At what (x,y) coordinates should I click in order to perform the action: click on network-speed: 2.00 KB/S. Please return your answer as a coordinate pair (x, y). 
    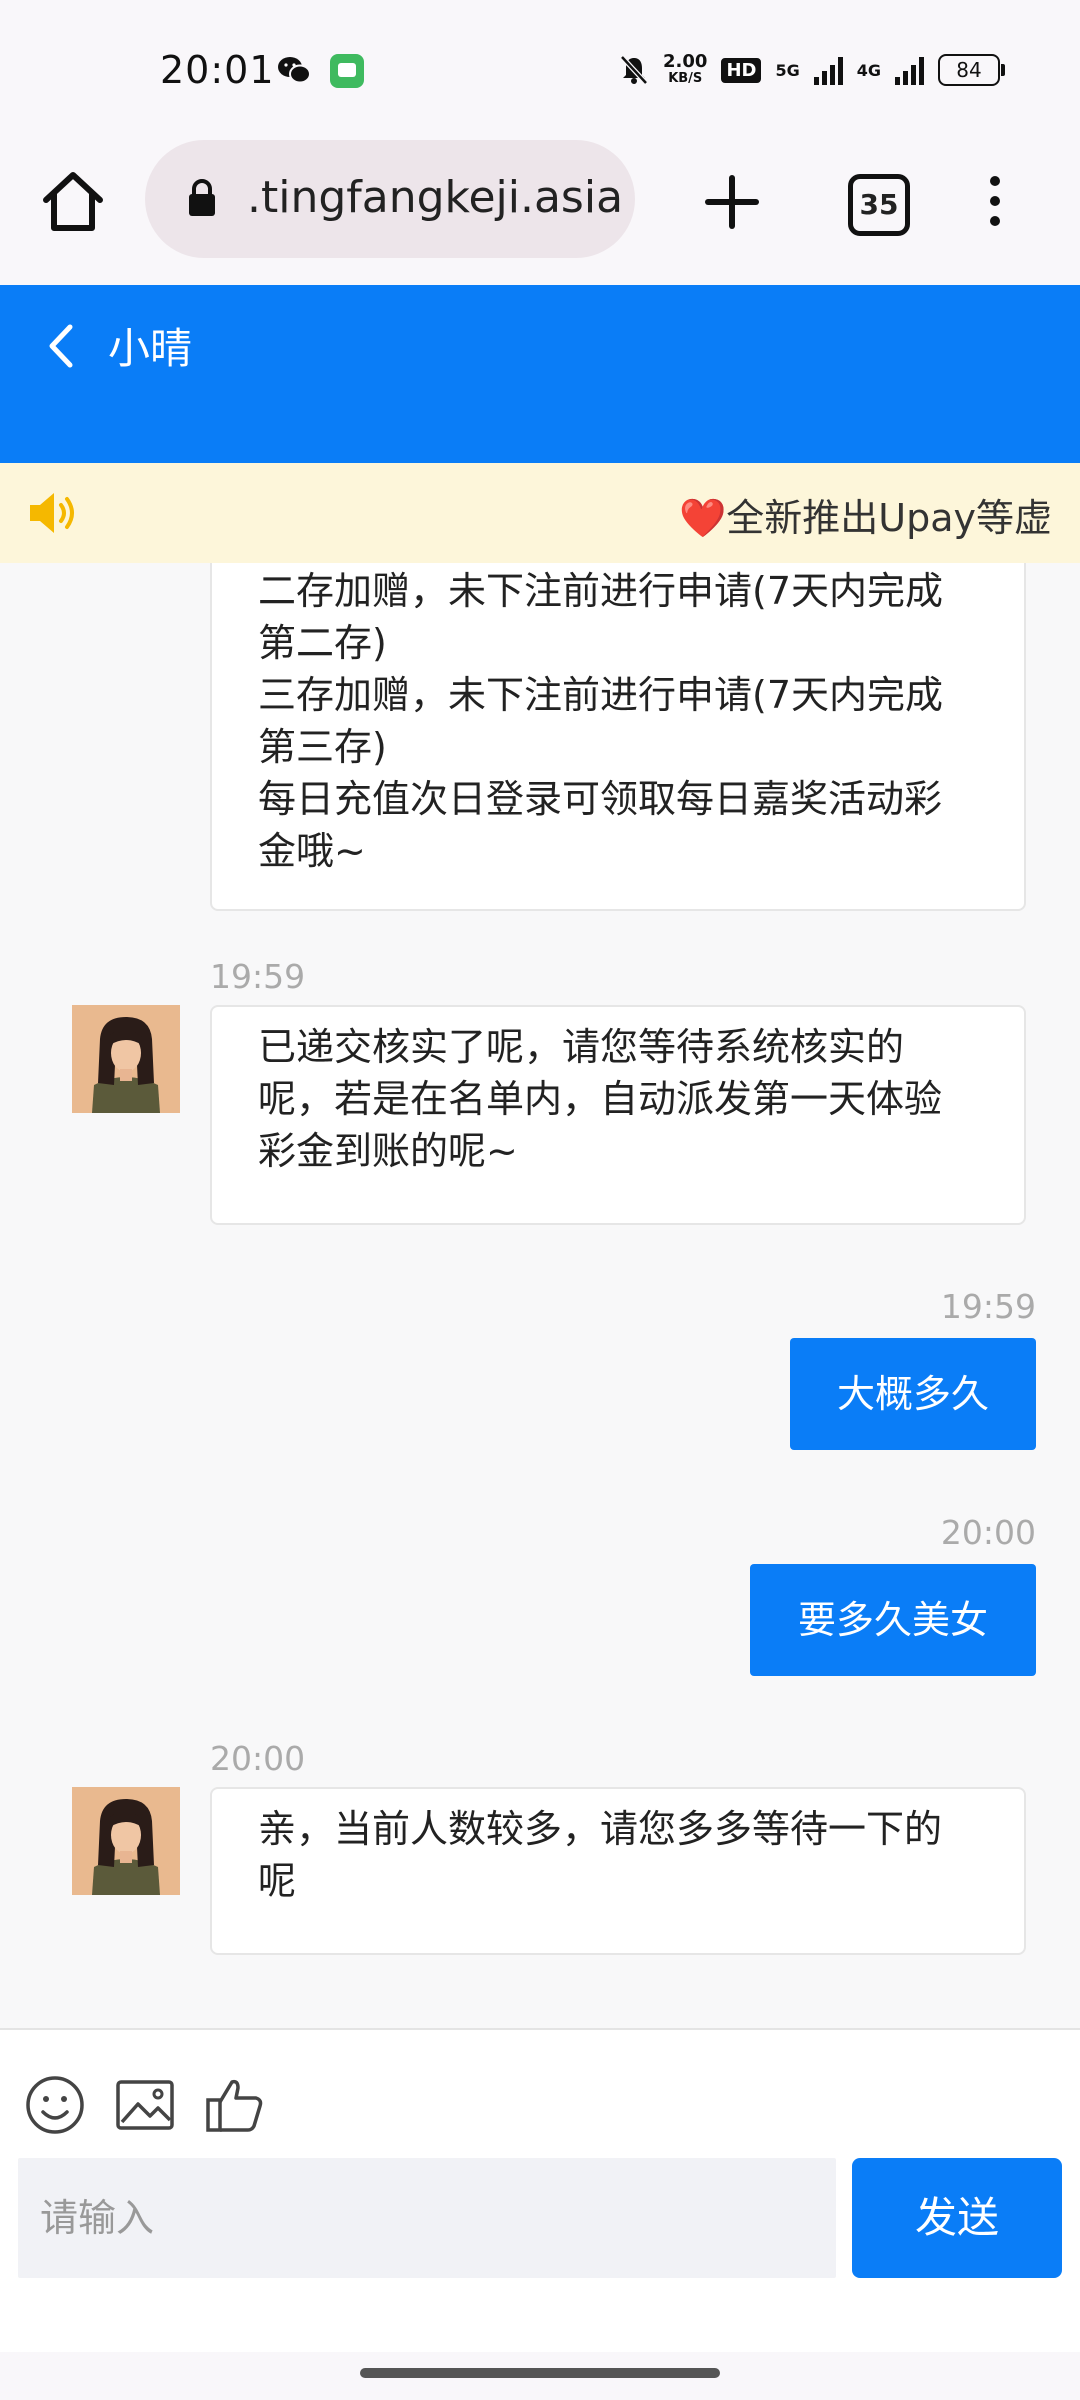
    Looking at the image, I should click on (685, 70).